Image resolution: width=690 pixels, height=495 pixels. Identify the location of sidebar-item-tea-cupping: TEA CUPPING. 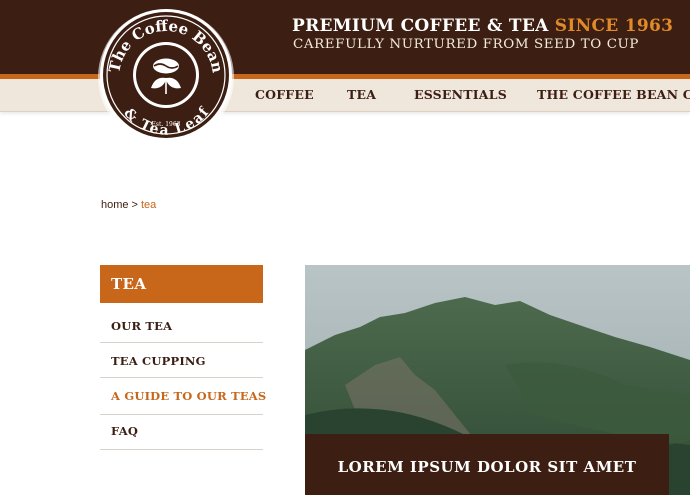
(181, 360).